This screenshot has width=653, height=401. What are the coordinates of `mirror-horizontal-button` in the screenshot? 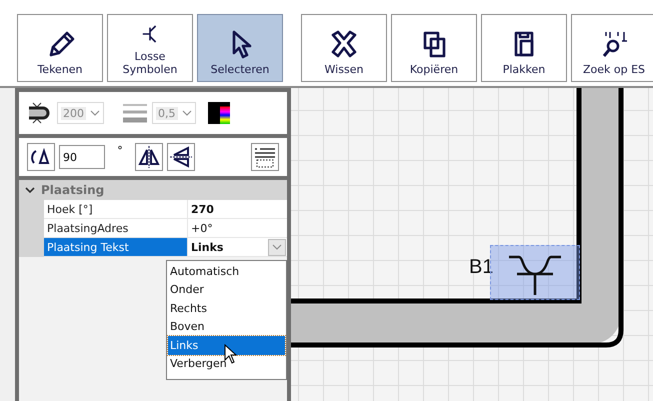 It's located at (149, 157).